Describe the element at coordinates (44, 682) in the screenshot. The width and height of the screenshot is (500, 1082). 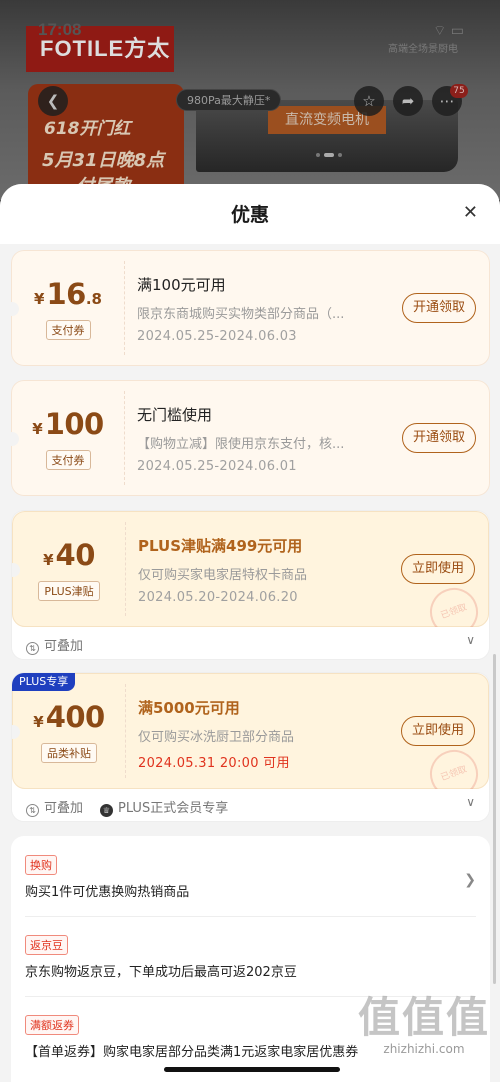
I see `plus-exclusive-tag: PLUS专享` at that location.